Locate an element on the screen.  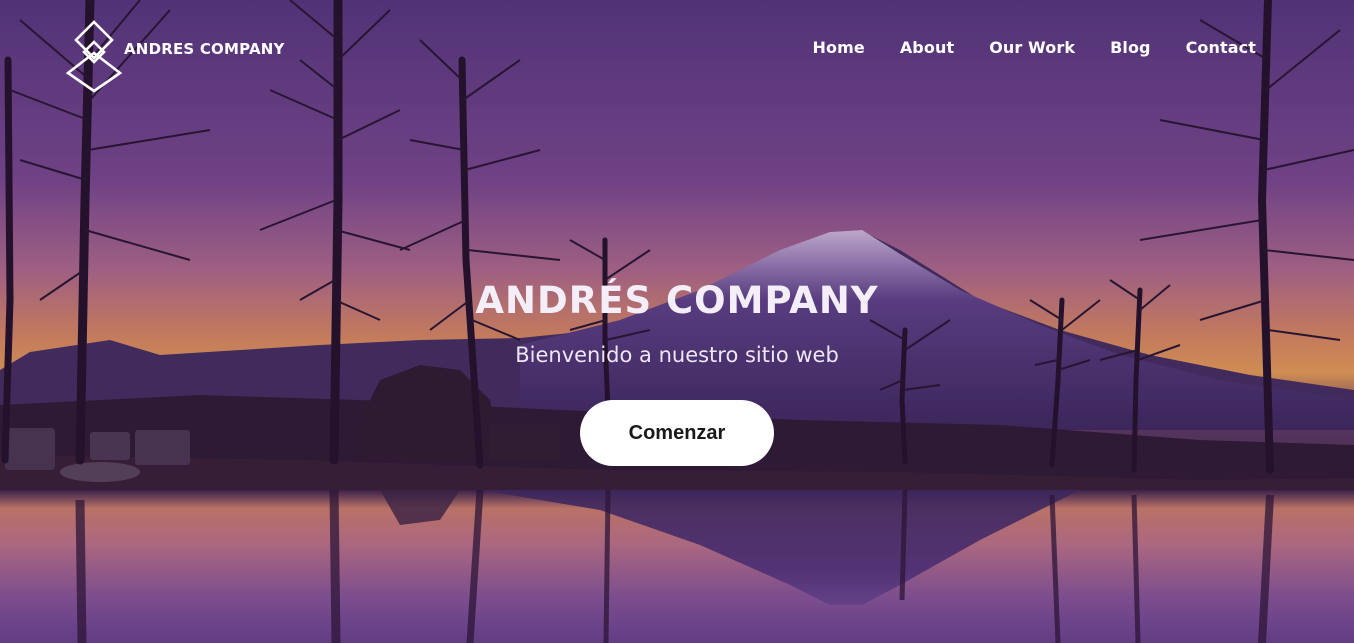
nav-link-about: About is located at coordinates (927, 47).